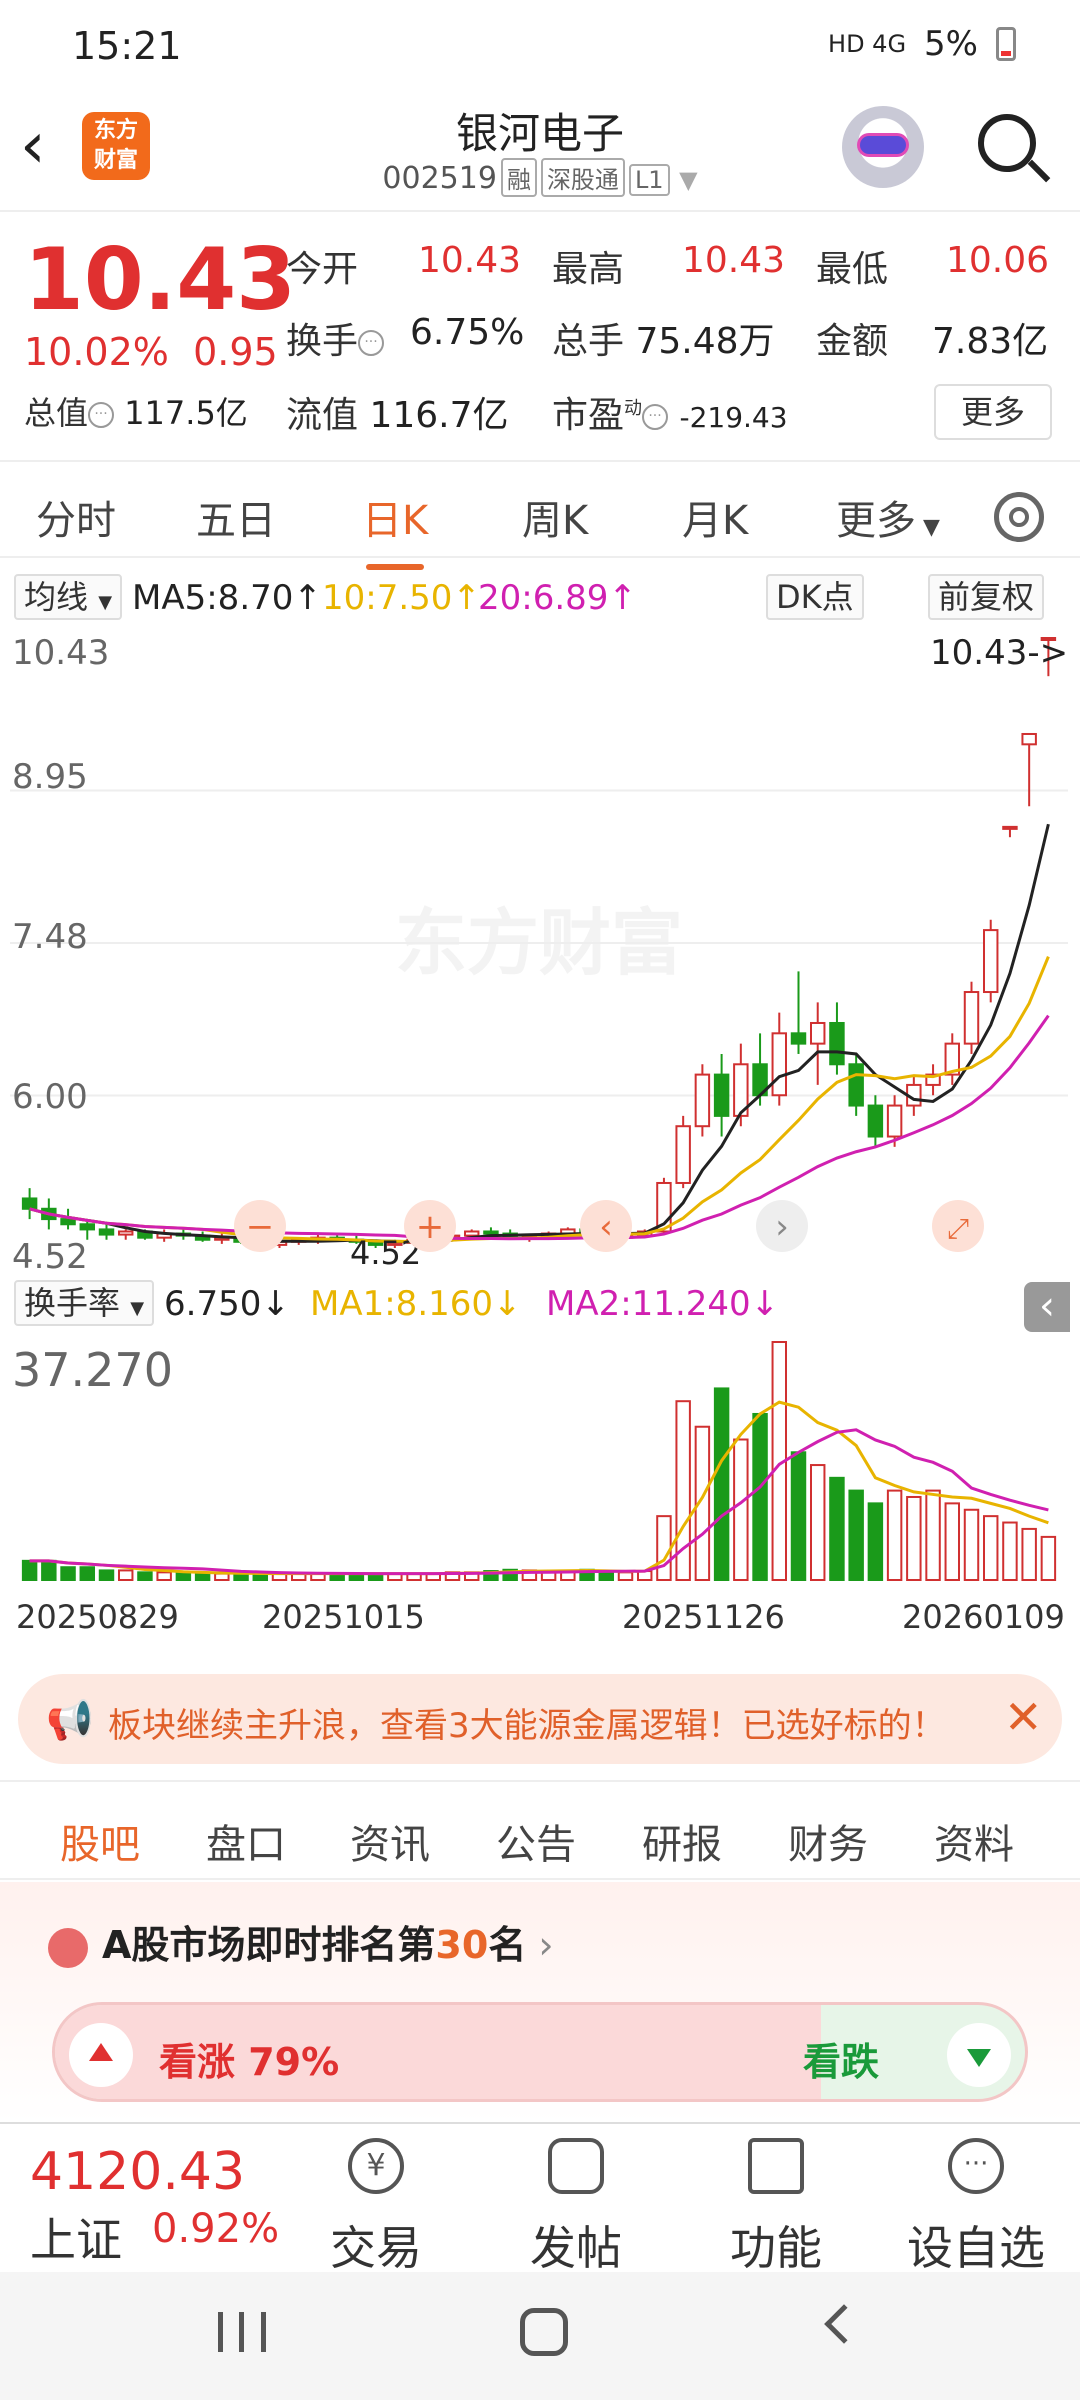 This screenshot has width=1080, height=2400. I want to click on open-number: 10.43, so click(470, 260).